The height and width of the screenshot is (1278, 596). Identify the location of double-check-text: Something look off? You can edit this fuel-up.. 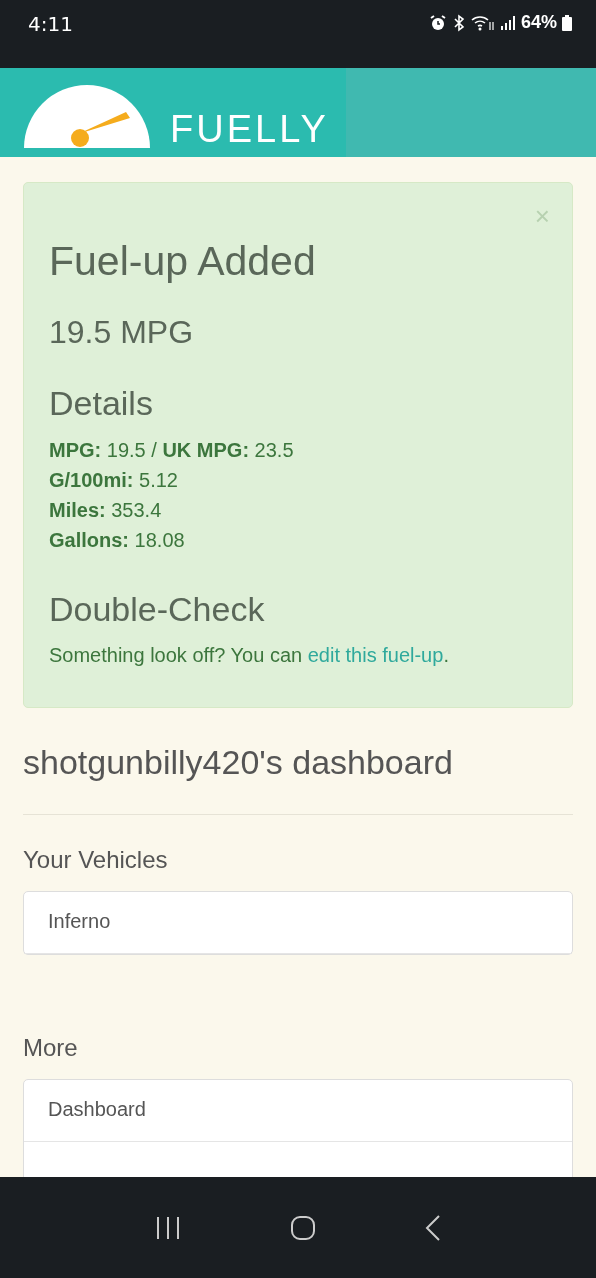
(249, 655).